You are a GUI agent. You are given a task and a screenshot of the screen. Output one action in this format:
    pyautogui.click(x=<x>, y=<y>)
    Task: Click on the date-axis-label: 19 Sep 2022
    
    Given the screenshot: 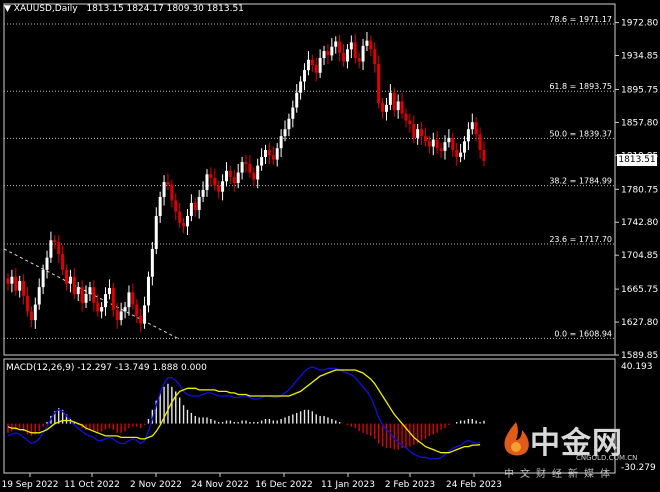 What is the action you would take?
    pyautogui.click(x=29, y=485)
    